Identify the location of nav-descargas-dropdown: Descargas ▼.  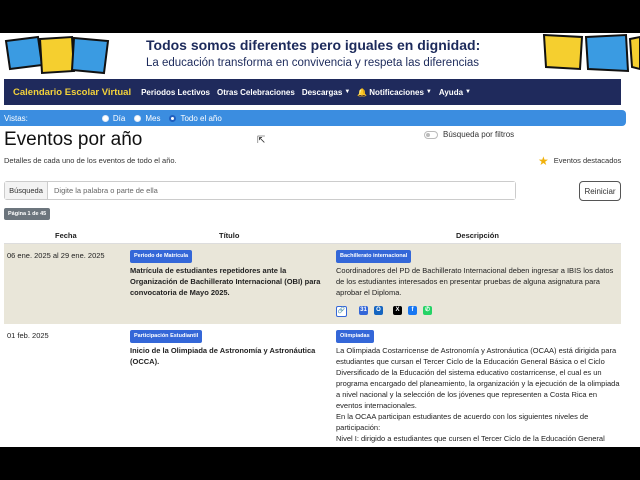
(326, 92).